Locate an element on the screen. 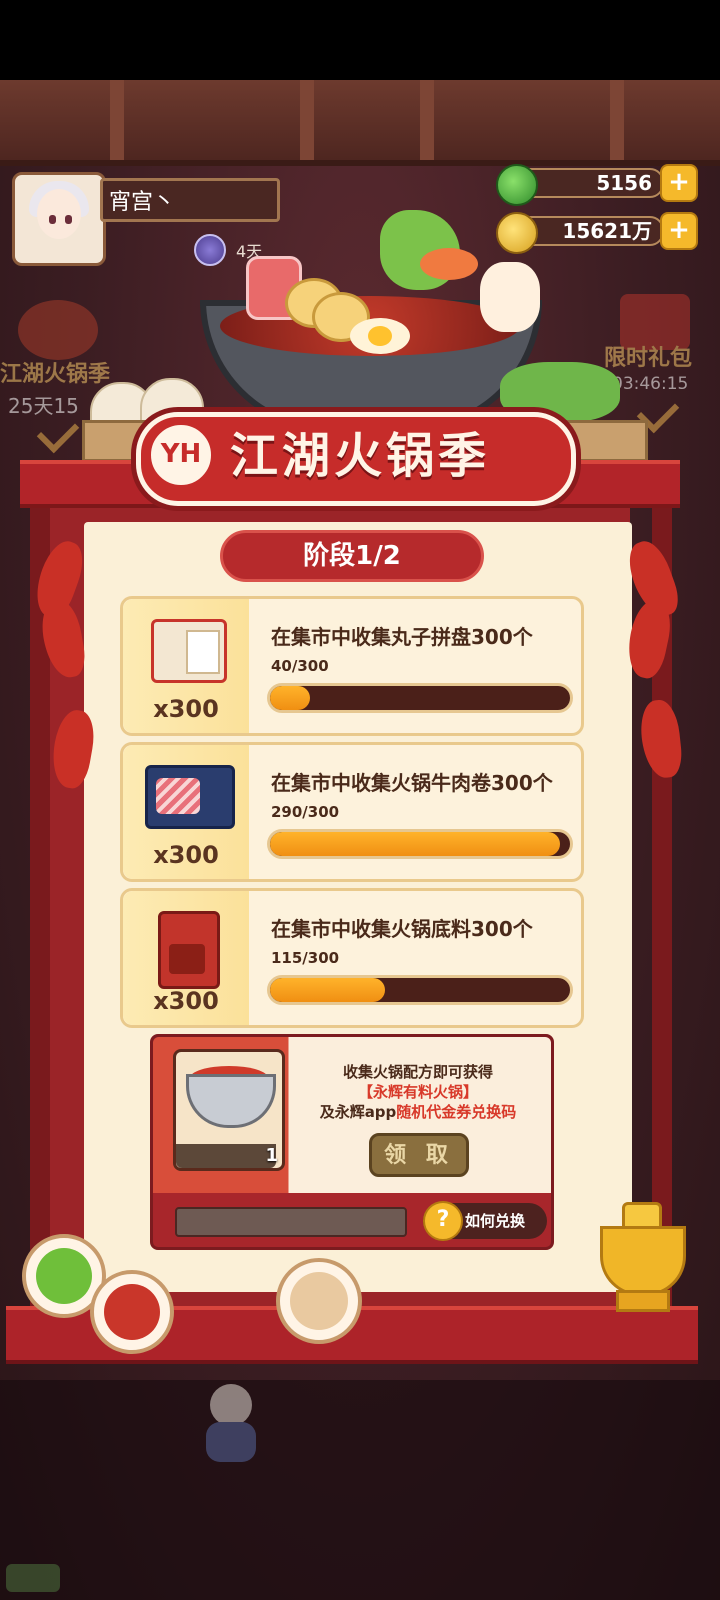 The width and height of the screenshot is (720, 1600). beef-roll-icon is located at coordinates (190, 797).